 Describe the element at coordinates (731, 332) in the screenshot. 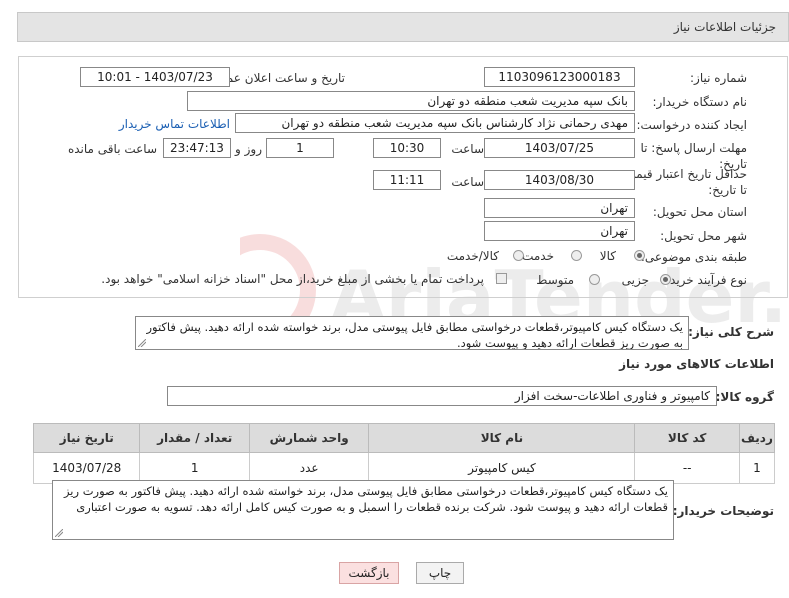

I see `description-label: شرح کلی نیاز:` at that location.